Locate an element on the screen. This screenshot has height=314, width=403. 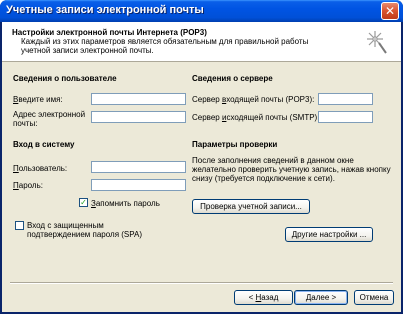
remember-password-label: Запомнить пароль is located at coordinates (125, 203).